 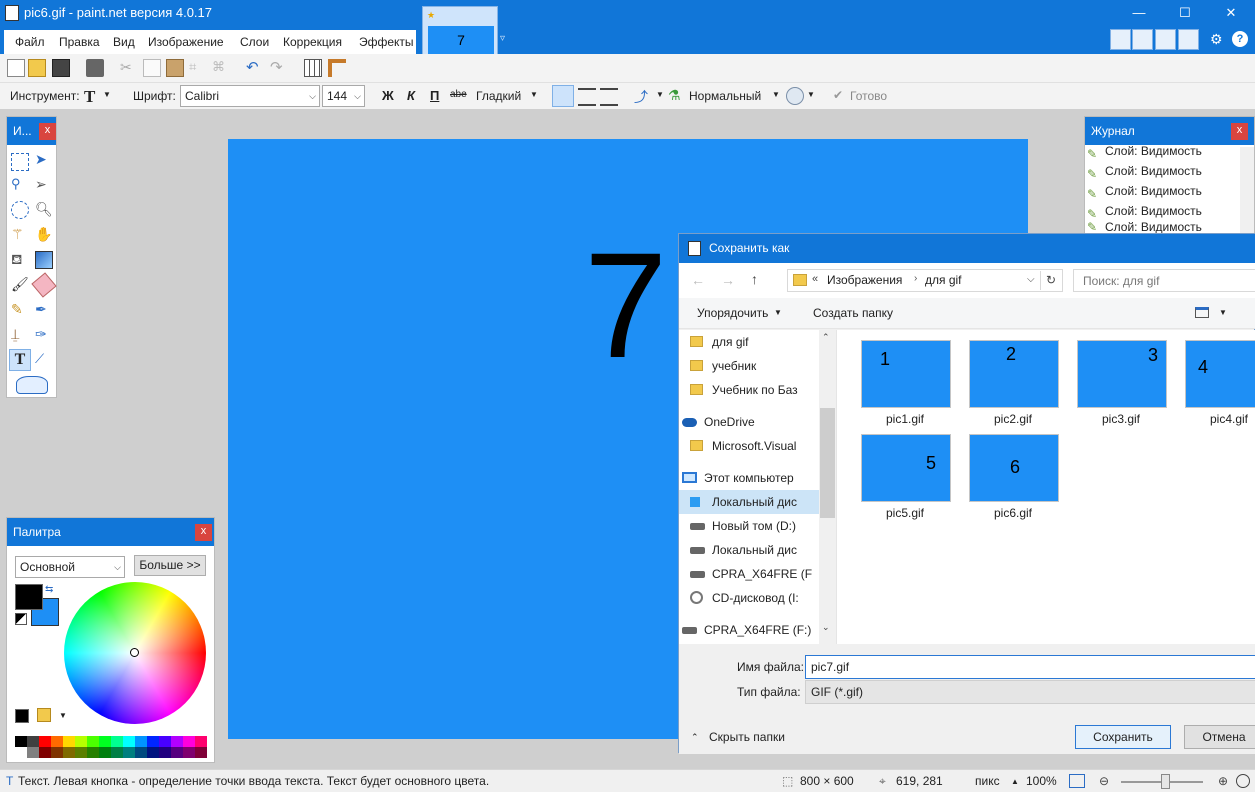 I want to click on menu-file: Файл, so click(x=30, y=42).